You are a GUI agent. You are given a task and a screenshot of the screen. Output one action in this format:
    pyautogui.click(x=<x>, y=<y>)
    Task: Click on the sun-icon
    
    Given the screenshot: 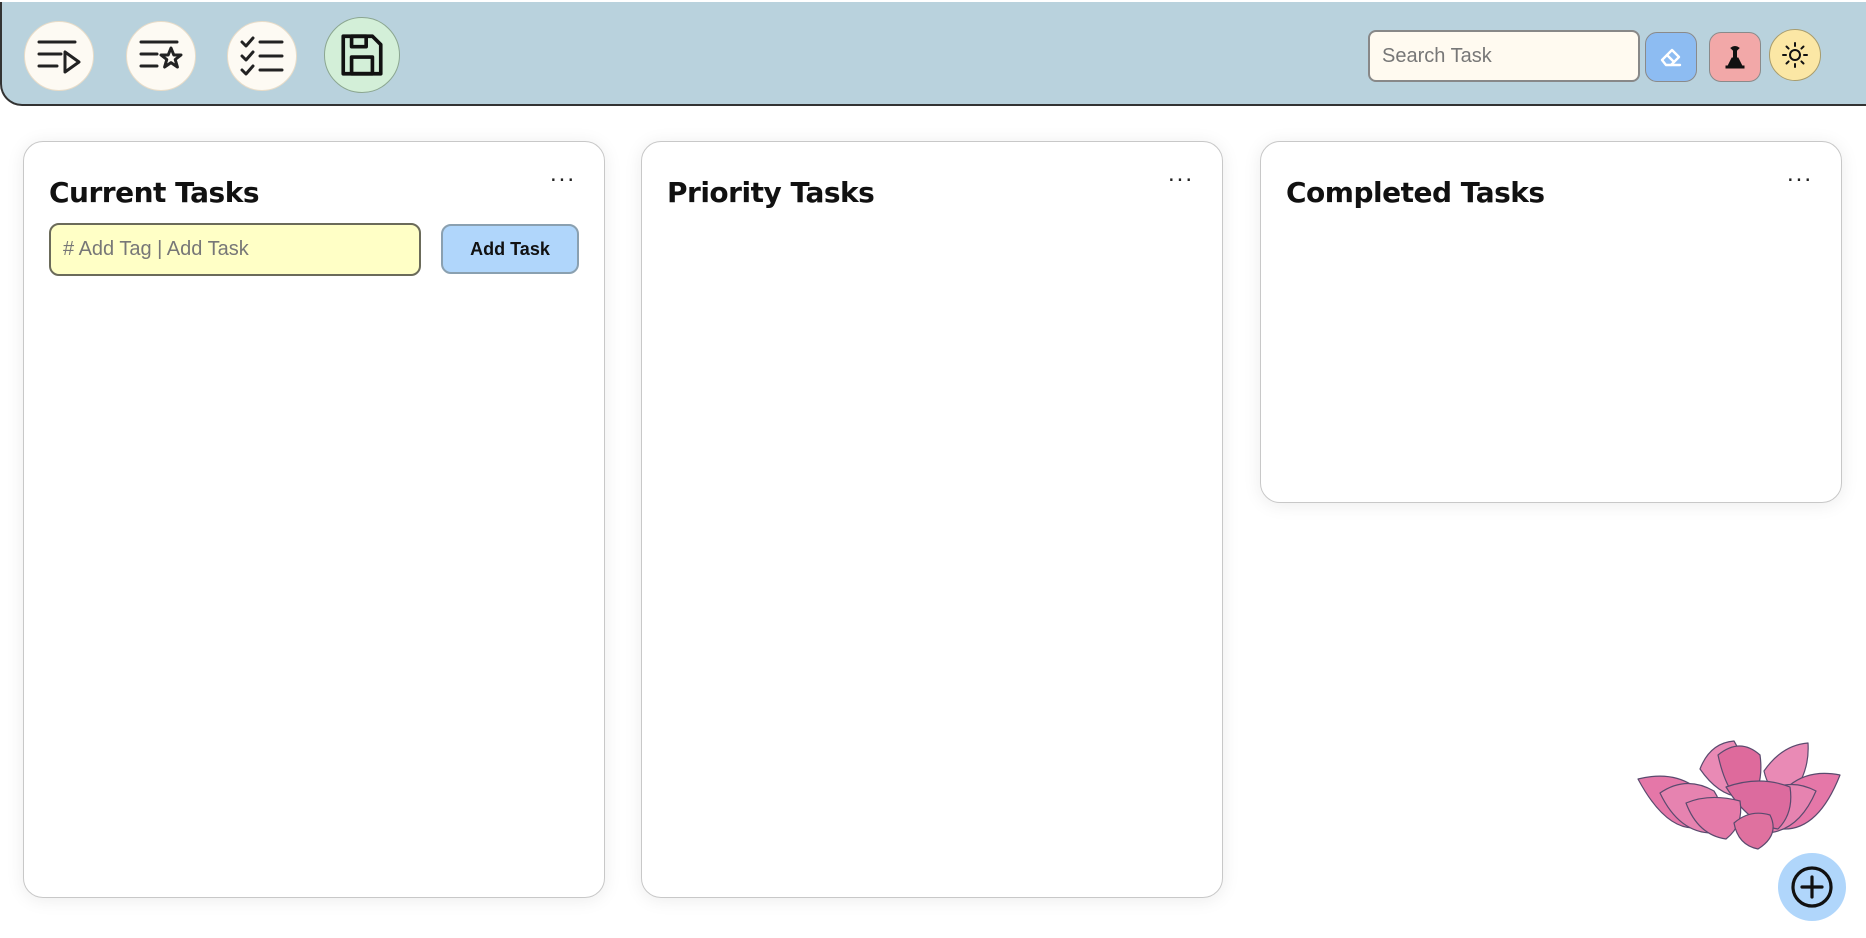 What is the action you would take?
    pyautogui.click(x=1795, y=55)
    